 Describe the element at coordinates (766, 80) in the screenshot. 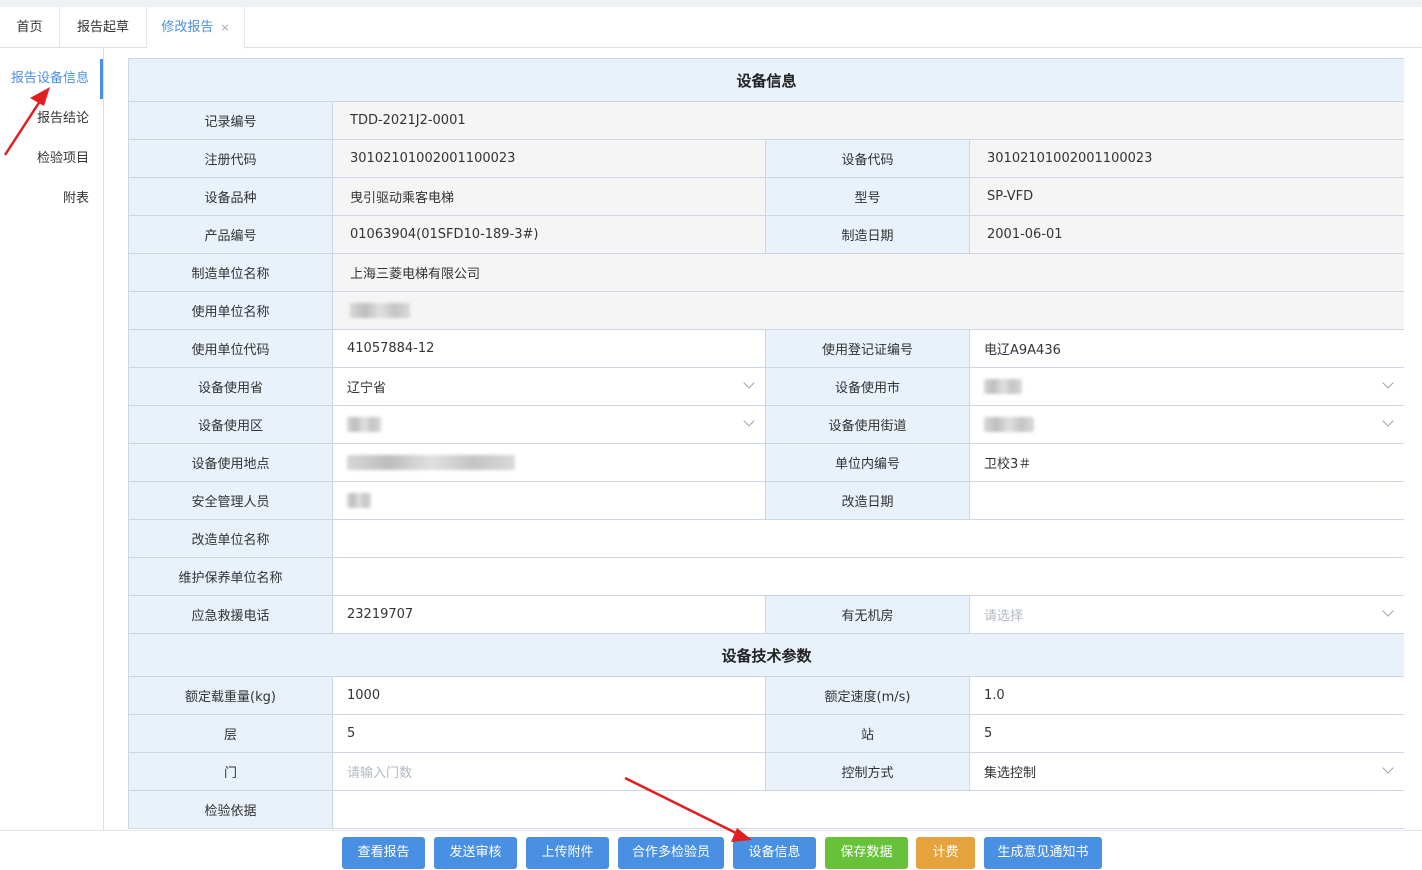

I see `section-title-device-info: 设备信息` at that location.